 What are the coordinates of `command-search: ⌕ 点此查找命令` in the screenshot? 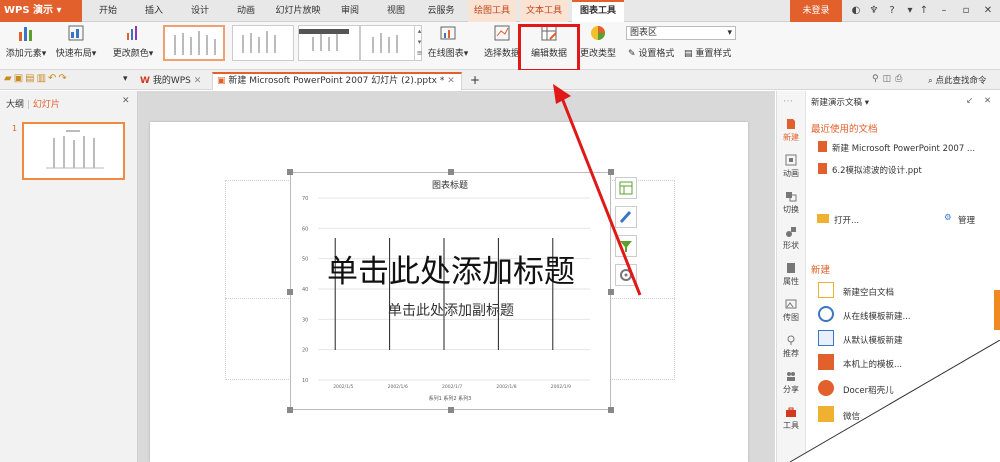 It's located at (957, 80).